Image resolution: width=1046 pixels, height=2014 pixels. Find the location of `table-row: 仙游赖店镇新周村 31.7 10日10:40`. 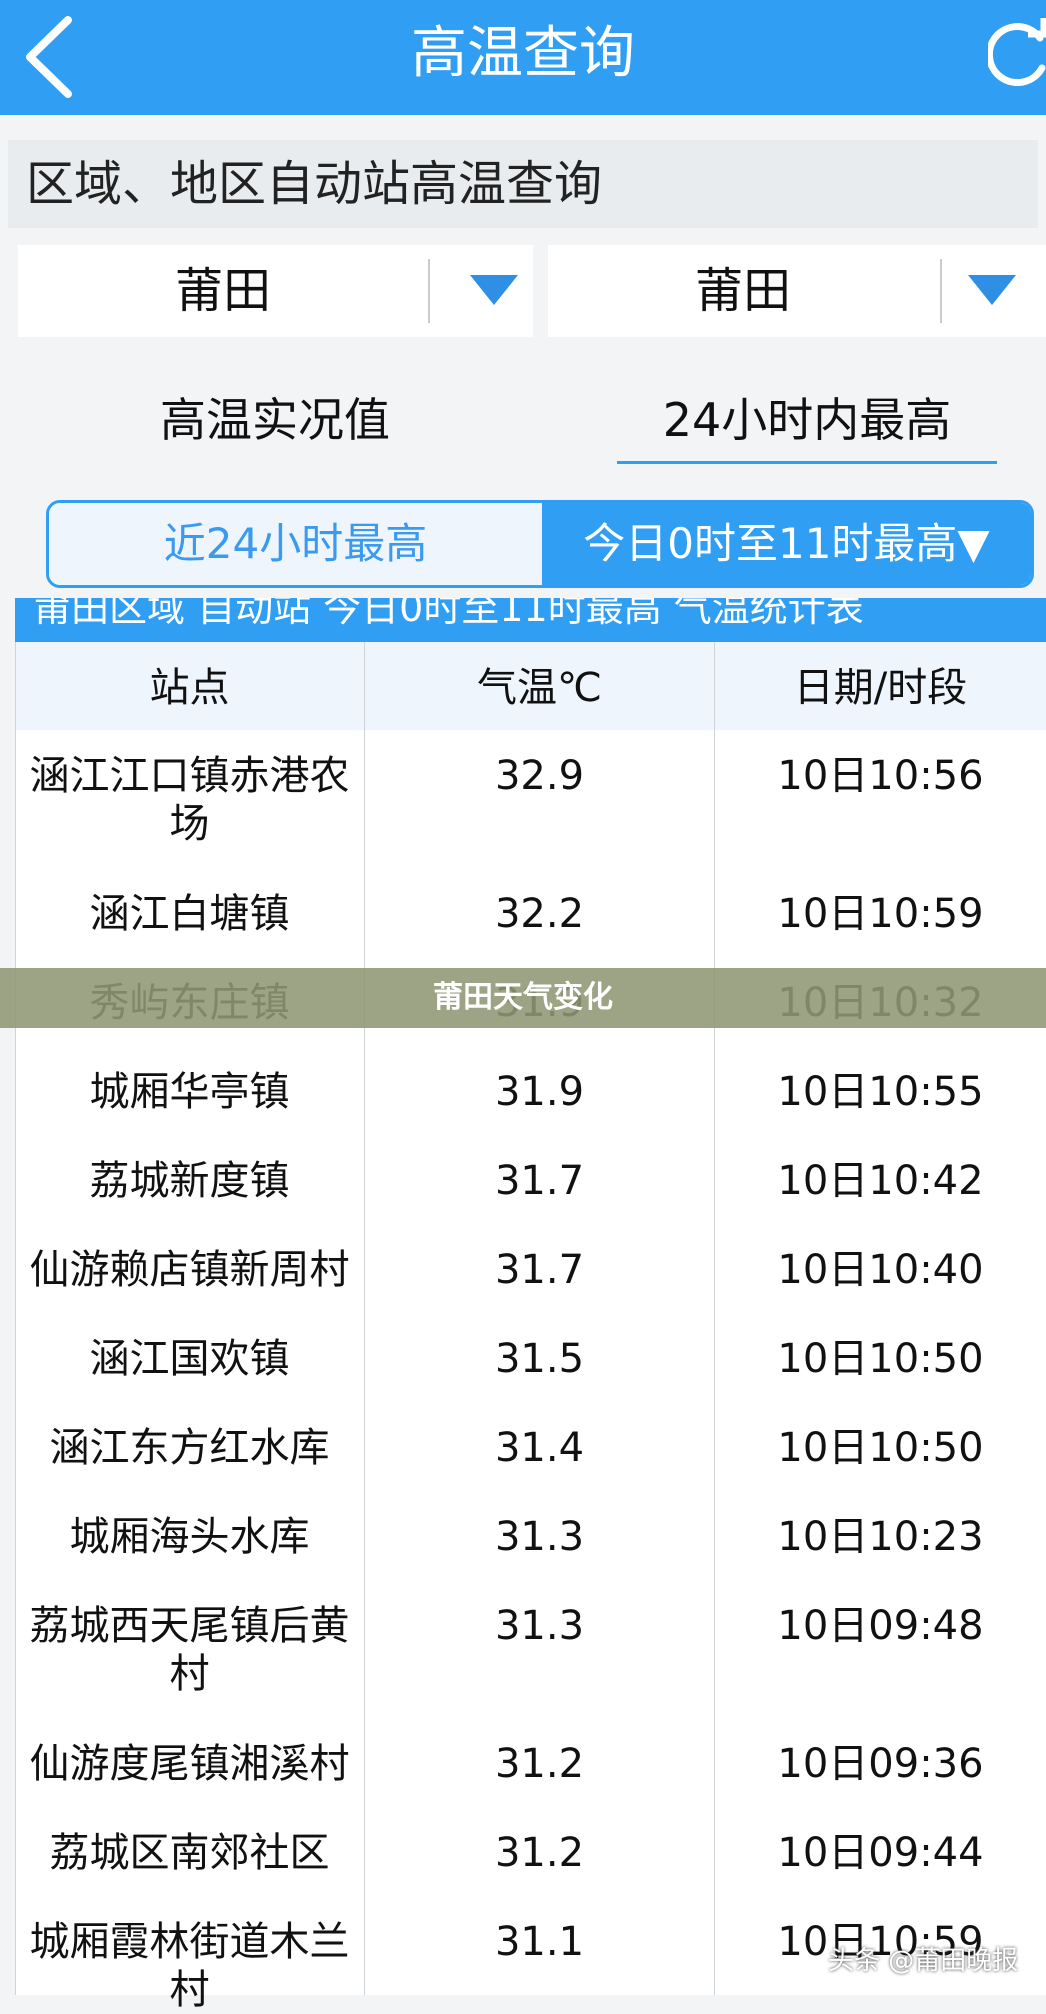

table-row: 仙游赖店镇新周村 31.7 10日10:40 is located at coordinates (530, 1269).